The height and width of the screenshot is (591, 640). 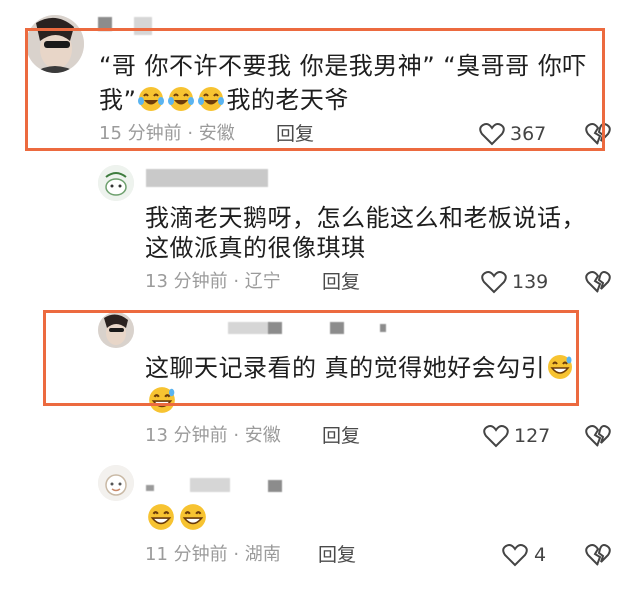 What do you see at coordinates (532, 436) in the screenshot?
I see `like-count: 127` at bounding box center [532, 436].